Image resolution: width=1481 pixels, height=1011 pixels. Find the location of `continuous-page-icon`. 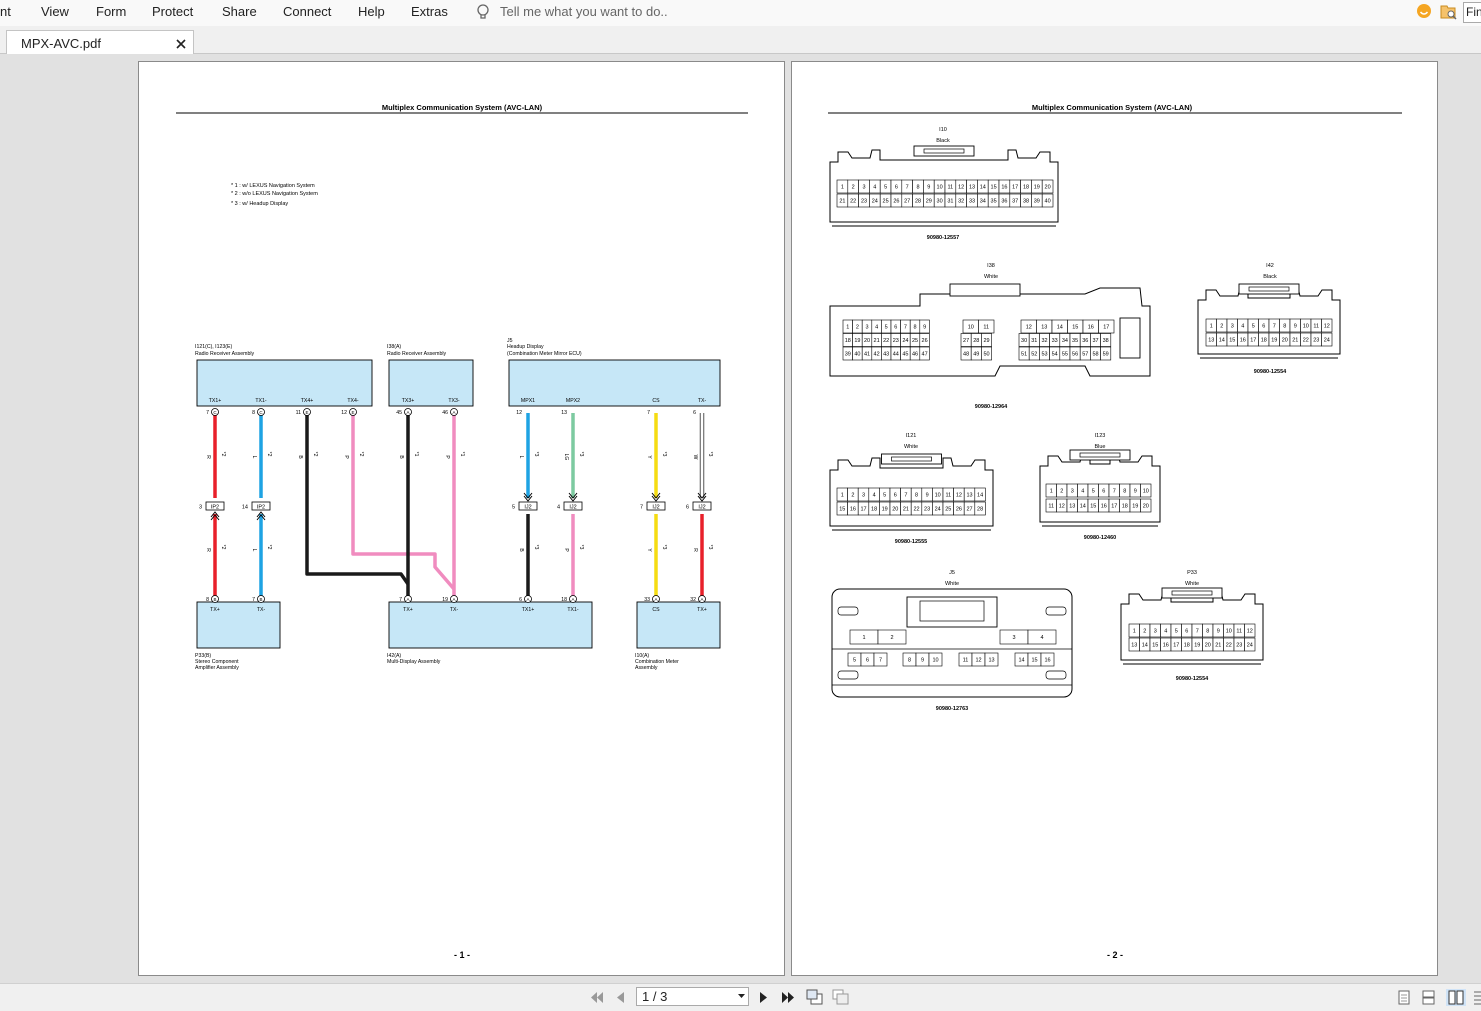

continuous-page-icon is located at coordinates (1428, 997).